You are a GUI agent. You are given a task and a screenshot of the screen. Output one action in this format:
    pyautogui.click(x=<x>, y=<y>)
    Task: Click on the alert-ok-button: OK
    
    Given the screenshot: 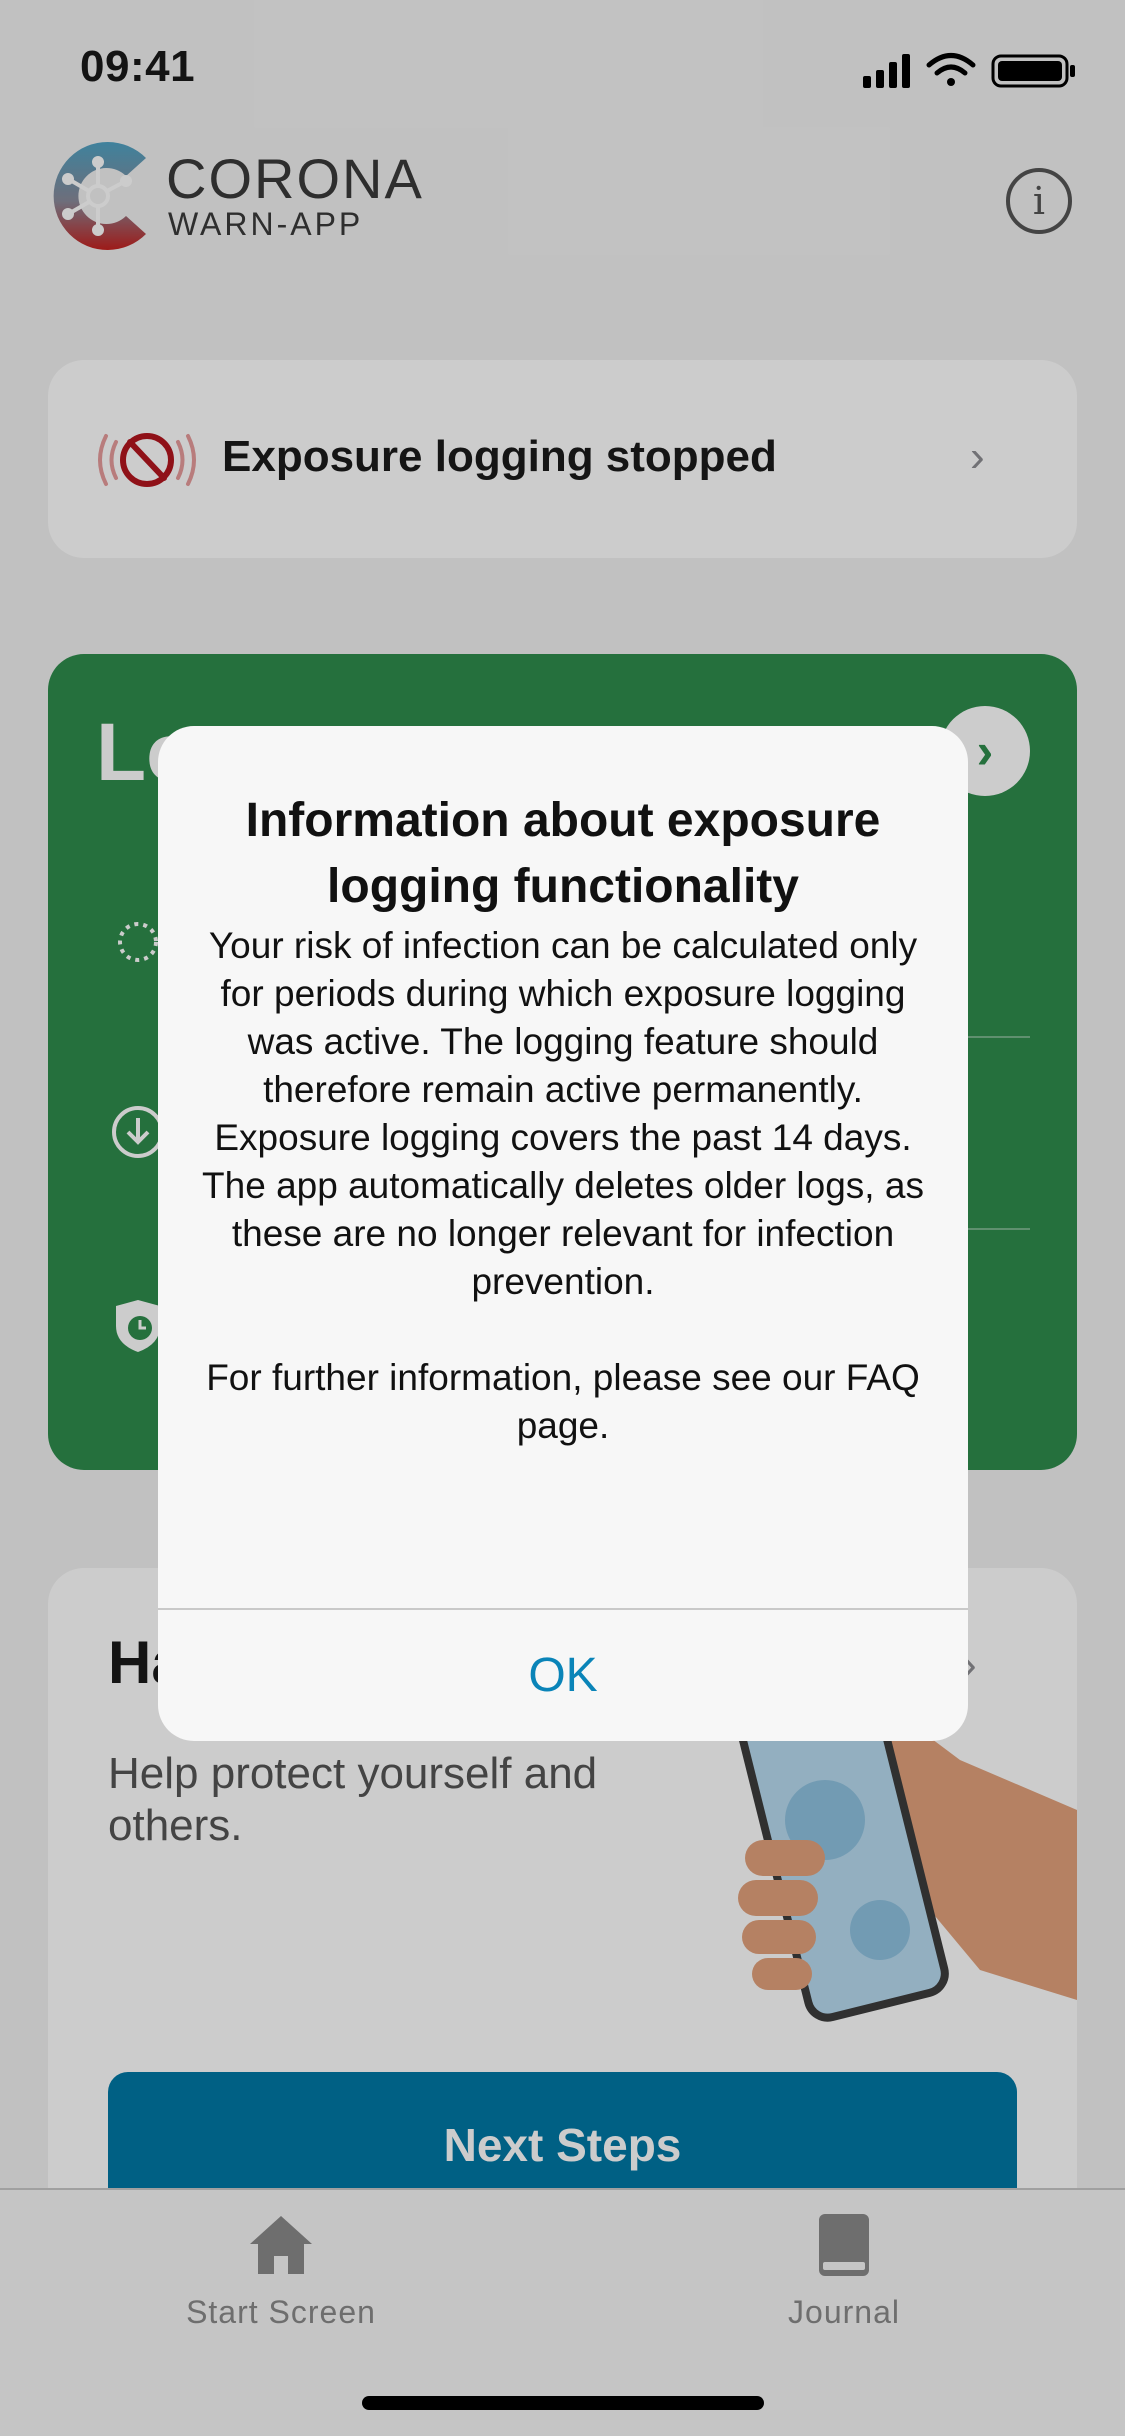 What is the action you would take?
    pyautogui.click(x=563, y=1675)
    